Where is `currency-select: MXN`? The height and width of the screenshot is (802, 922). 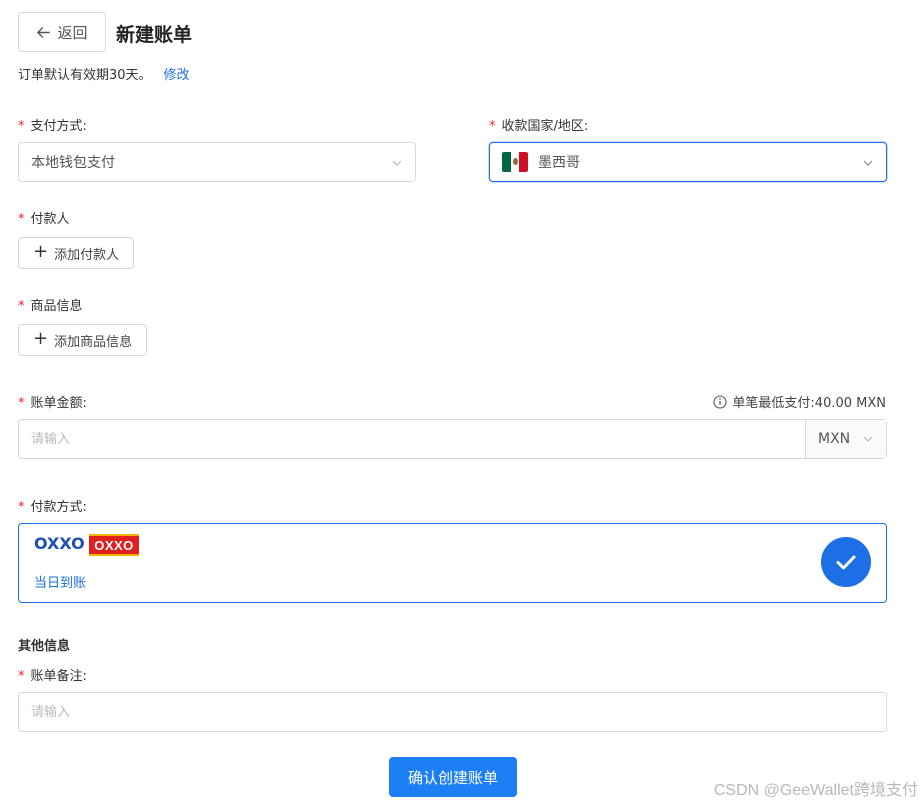 currency-select: MXN is located at coordinates (845, 439).